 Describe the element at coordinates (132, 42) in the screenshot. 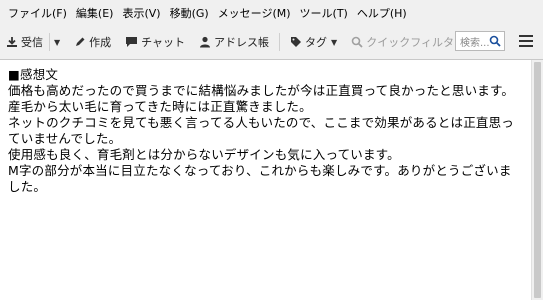

I see `chat-bubble-icon` at that location.